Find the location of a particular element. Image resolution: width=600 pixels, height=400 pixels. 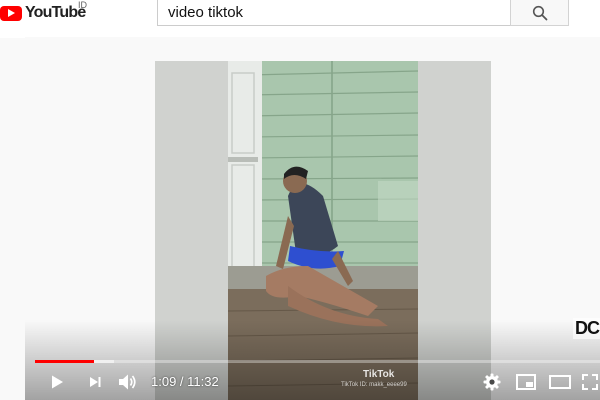

miniplayer-icon is located at coordinates (526, 382).